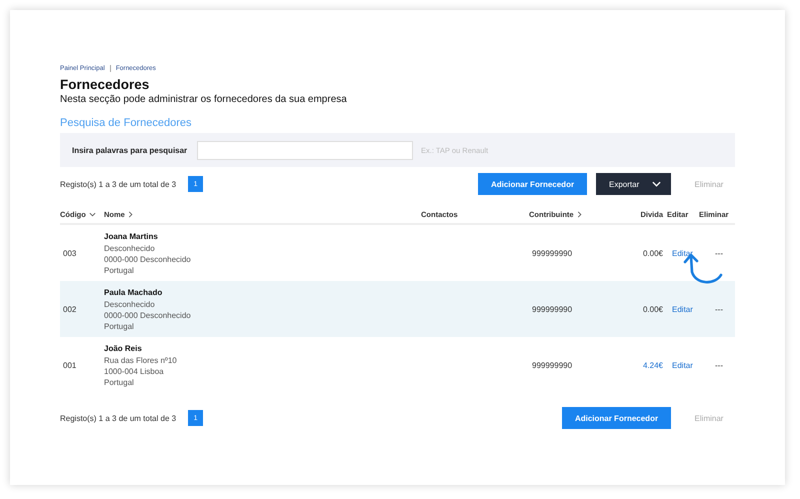  Describe the element at coordinates (134, 371) in the screenshot. I see `address-line: 1000-004 Lisboa` at that location.